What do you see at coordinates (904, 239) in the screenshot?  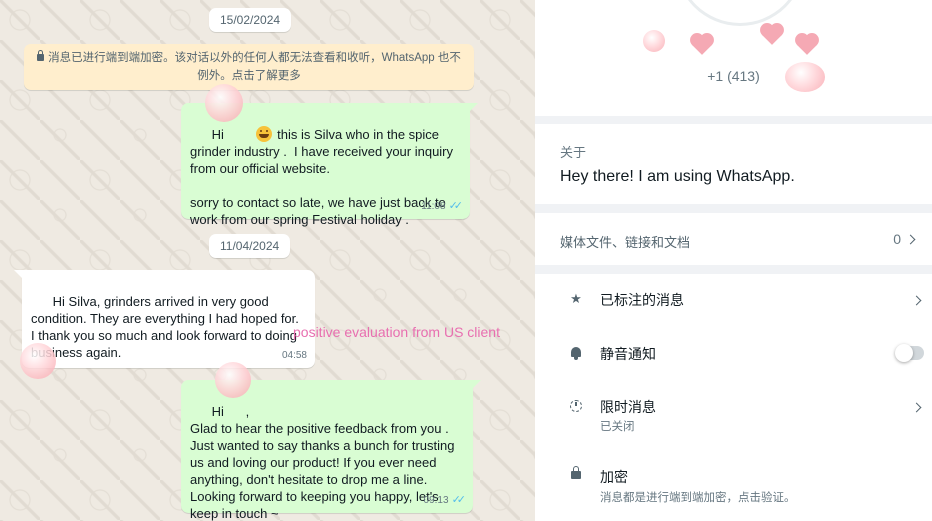 I see `media-count: 0` at bounding box center [904, 239].